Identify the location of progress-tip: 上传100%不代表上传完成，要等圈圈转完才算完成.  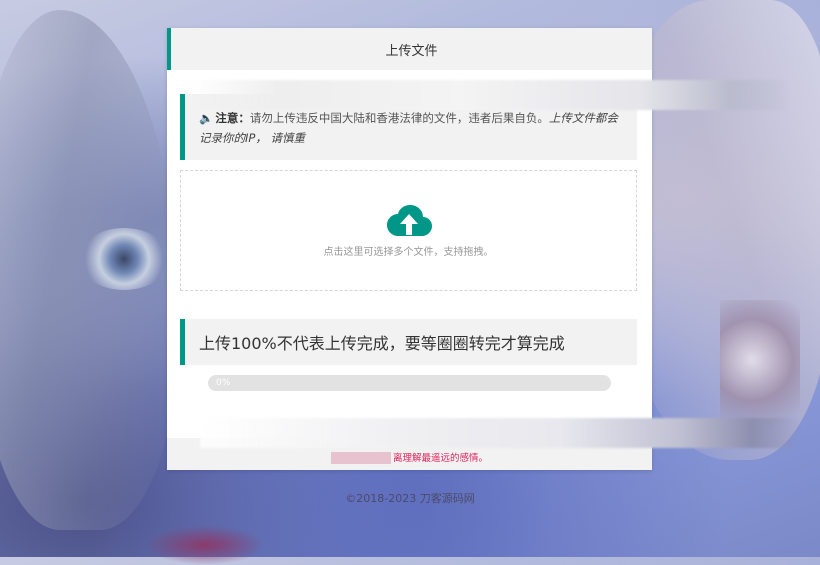
(408, 342).